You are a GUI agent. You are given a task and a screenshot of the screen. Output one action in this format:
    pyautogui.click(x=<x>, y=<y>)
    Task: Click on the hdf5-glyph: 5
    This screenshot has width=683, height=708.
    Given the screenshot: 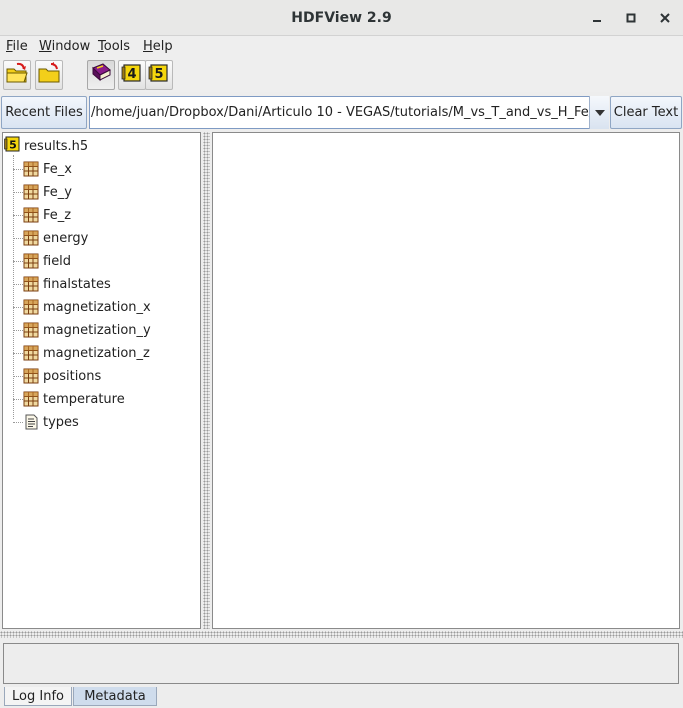 What is the action you would take?
    pyautogui.click(x=158, y=74)
    